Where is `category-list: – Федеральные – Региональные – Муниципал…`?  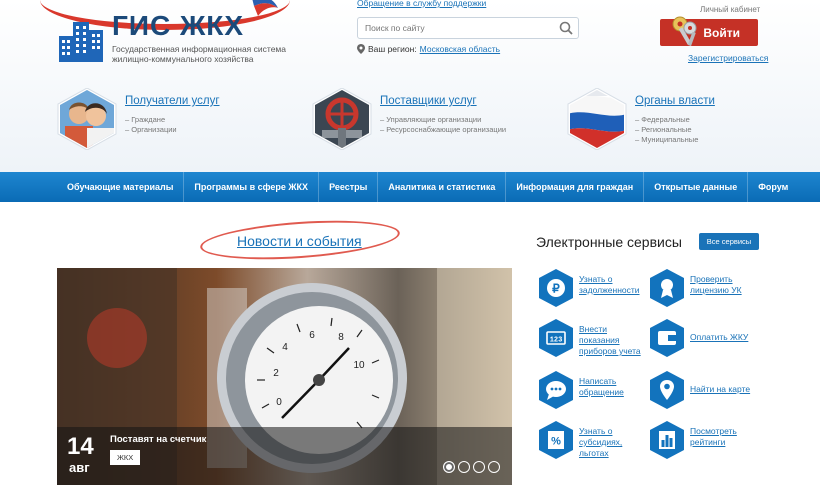 category-list: – Федеральные – Региональные – Муниципал… is located at coordinates (666, 130).